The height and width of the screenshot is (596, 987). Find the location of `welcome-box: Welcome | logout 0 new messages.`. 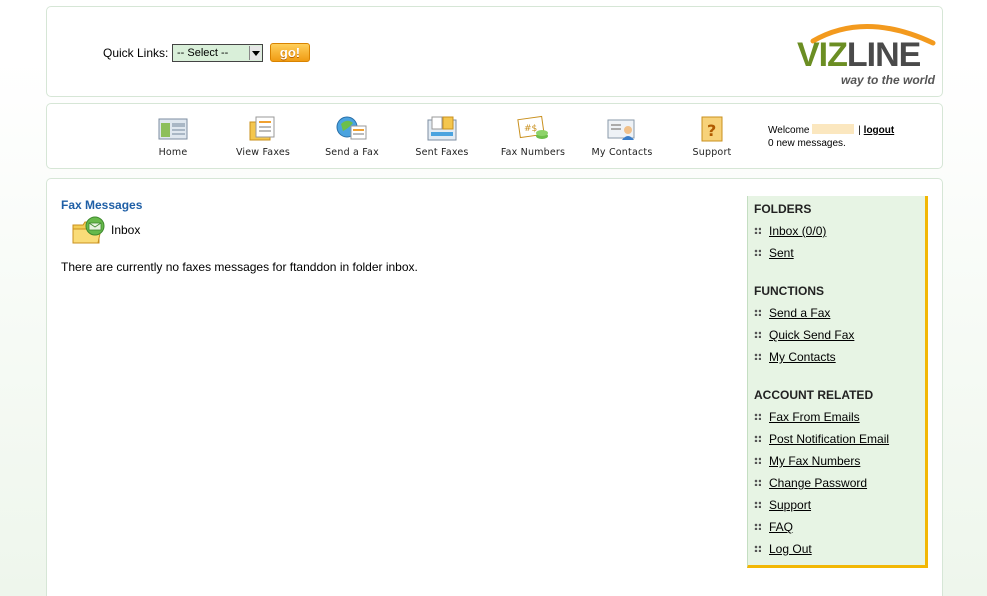

welcome-box: Welcome | logout 0 new messages. is located at coordinates (831, 137).